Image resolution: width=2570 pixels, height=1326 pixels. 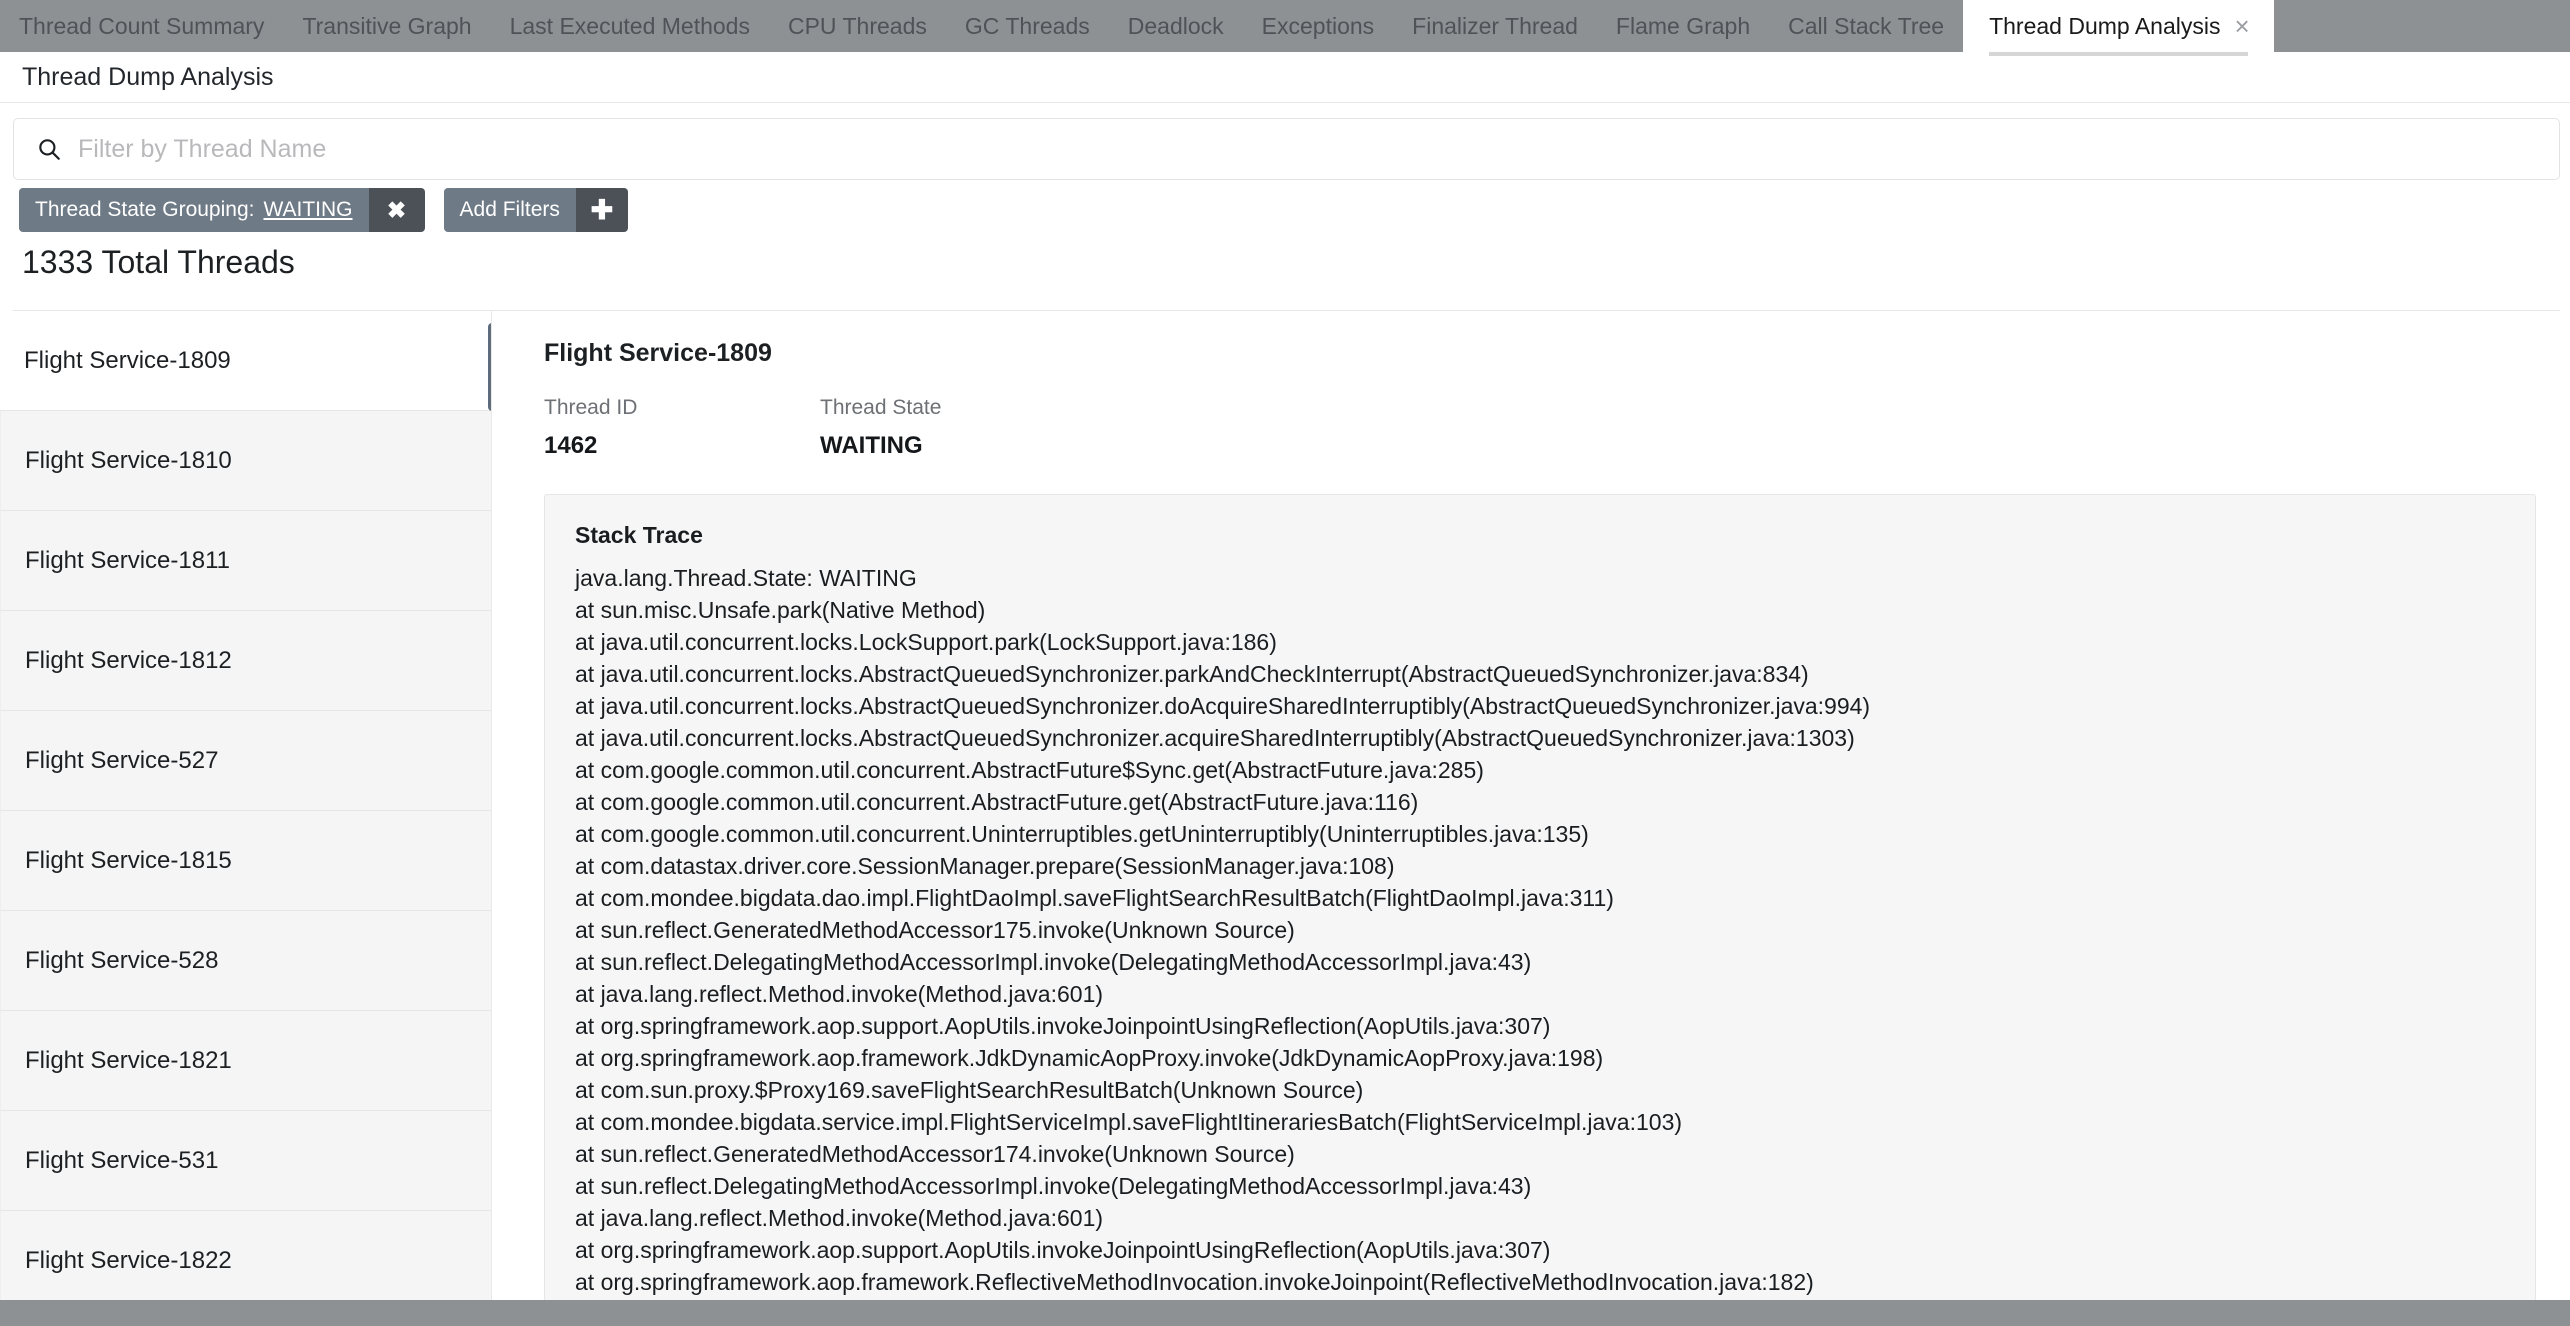 What do you see at coordinates (2118, 28) in the screenshot?
I see `tab-thread-dump-analysis: Thread Dump Analysis ×` at bounding box center [2118, 28].